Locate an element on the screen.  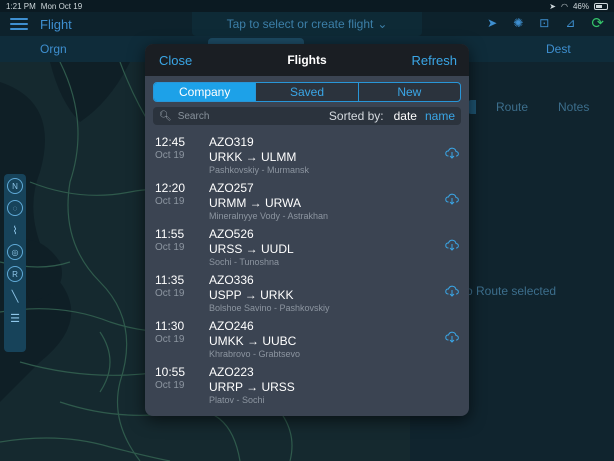
flight-cities: Mineralnyye Vody - Astrakhan is located at coordinates (269, 216).